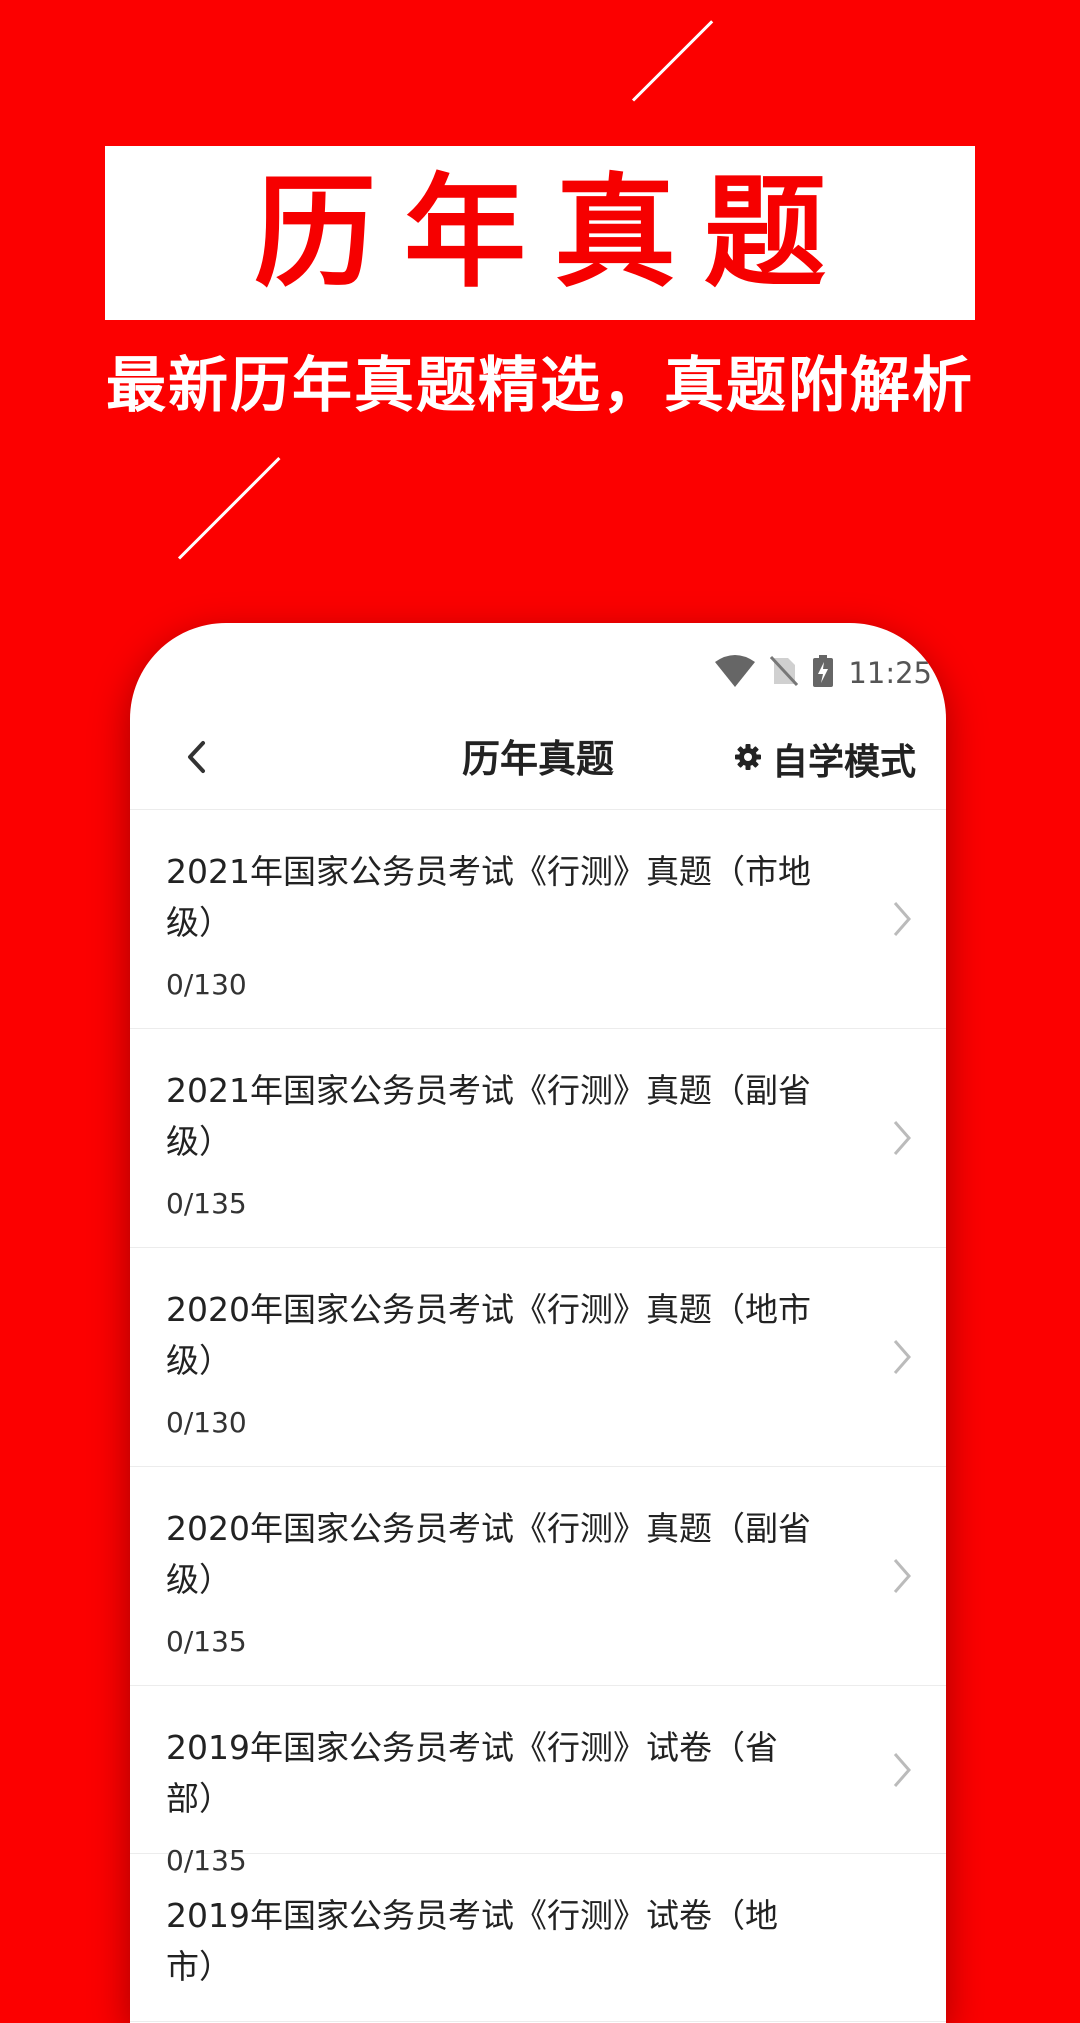 The width and height of the screenshot is (1080, 2023). I want to click on battery-charging-icon, so click(823, 673).